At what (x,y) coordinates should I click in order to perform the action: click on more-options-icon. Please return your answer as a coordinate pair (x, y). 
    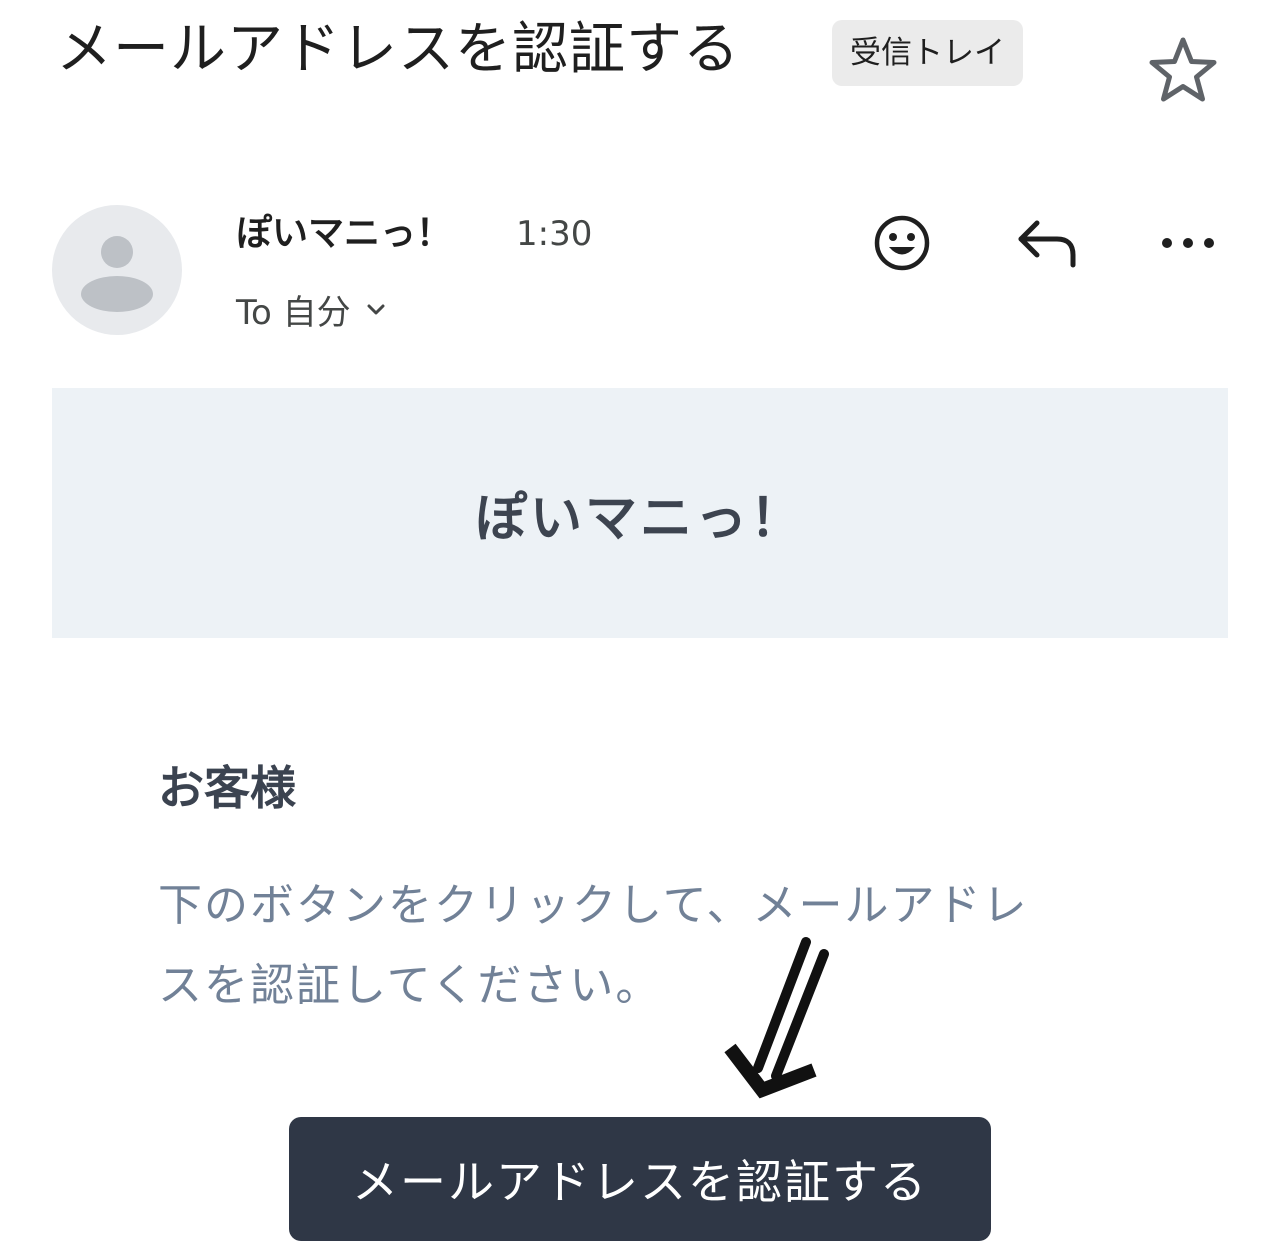
    Looking at the image, I should click on (1188, 243).